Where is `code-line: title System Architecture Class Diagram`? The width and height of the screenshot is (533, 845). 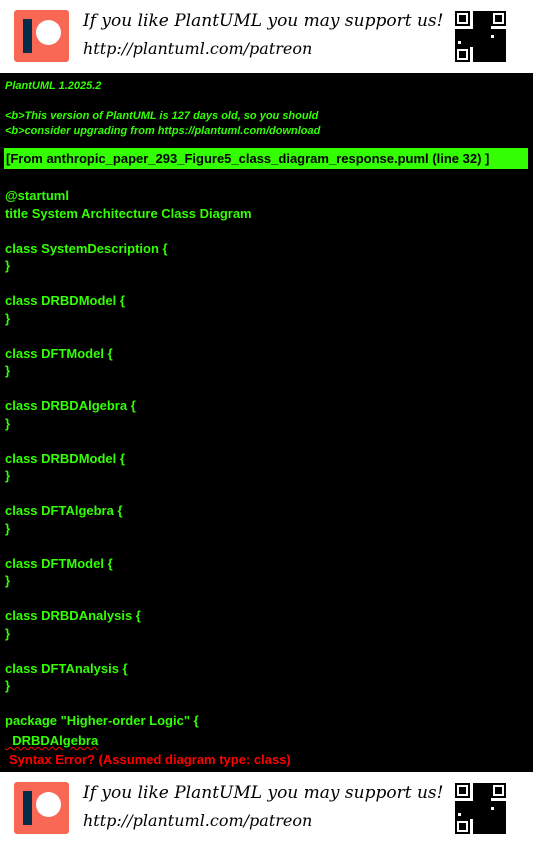 code-line: title System Architecture Class Diagram is located at coordinates (128, 213).